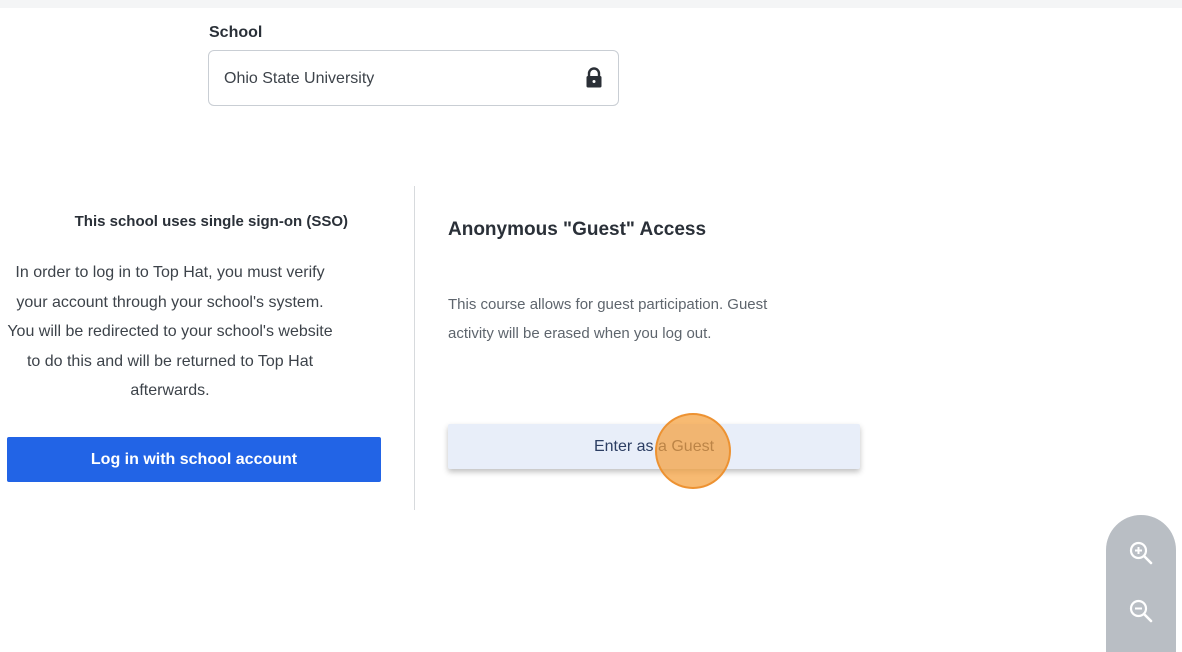 This screenshot has width=1182, height=652. What do you see at coordinates (594, 77) in the screenshot?
I see `lock-icon` at bounding box center [594, 77].